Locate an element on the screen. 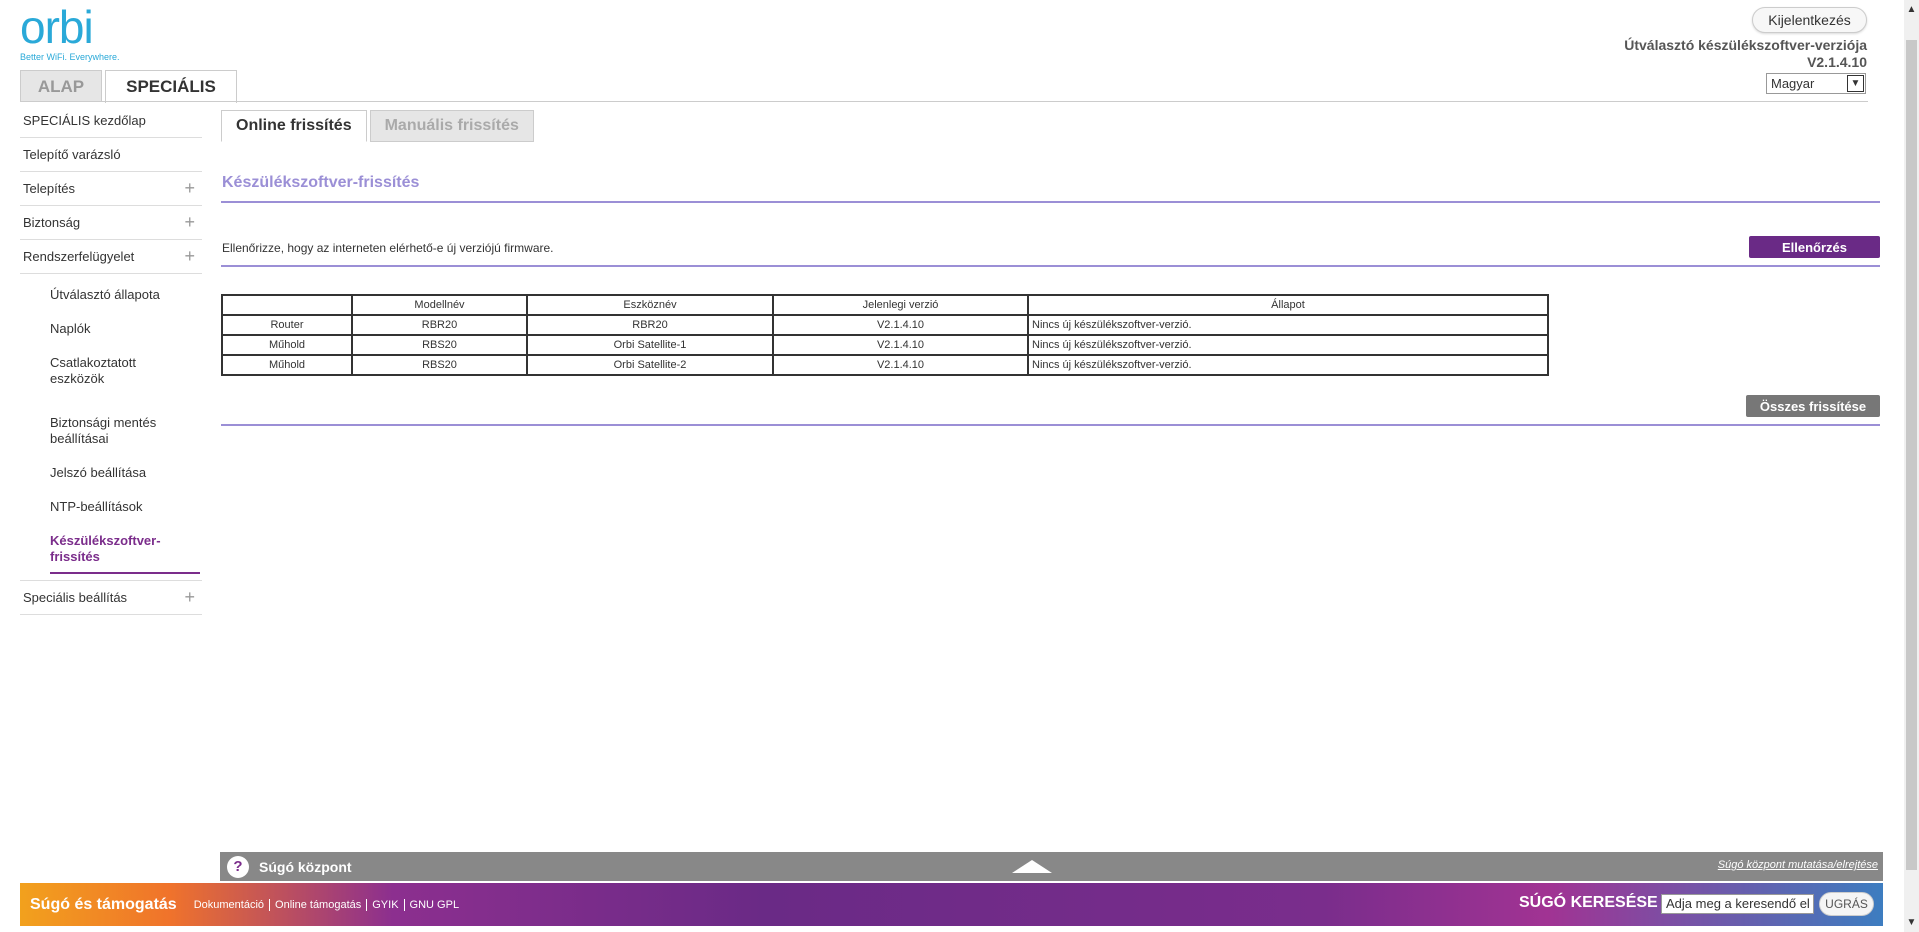 This screenshot has height=932, width=1919. help-center-title: Súgó központ is located at coordinates (305, 866).